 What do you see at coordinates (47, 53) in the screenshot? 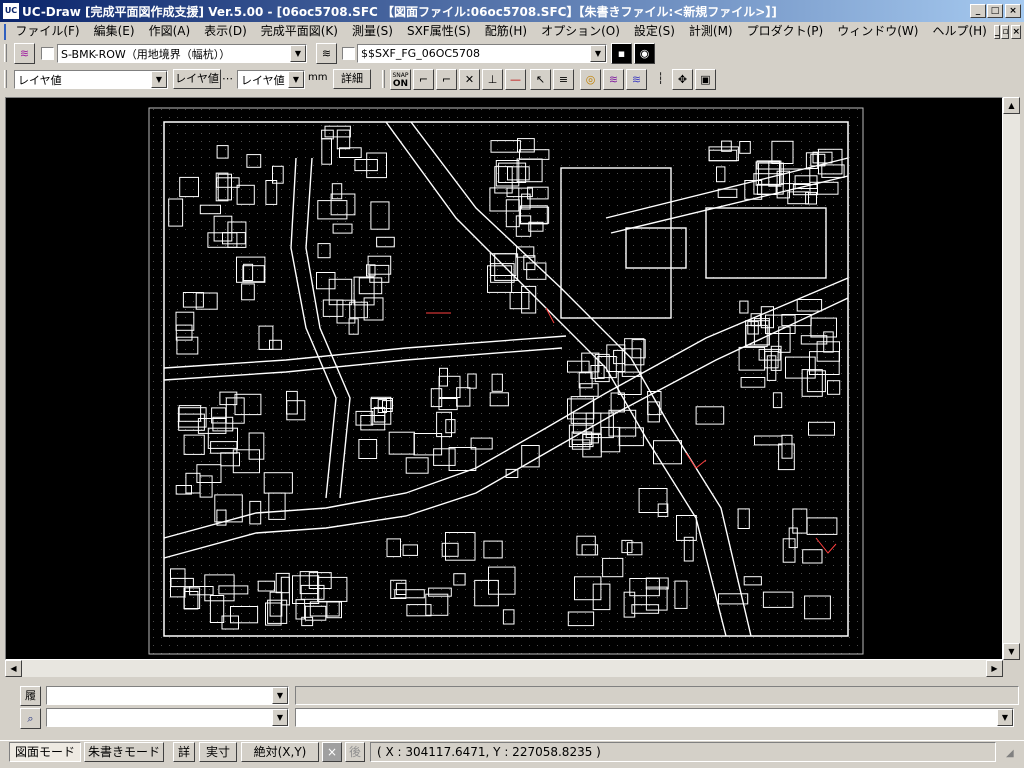
I see `layer-checkbox` at bounding box center [47, 53].